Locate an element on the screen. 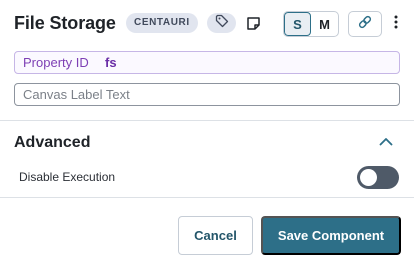  component-title: File Storage is located at coordinates (65, 23).